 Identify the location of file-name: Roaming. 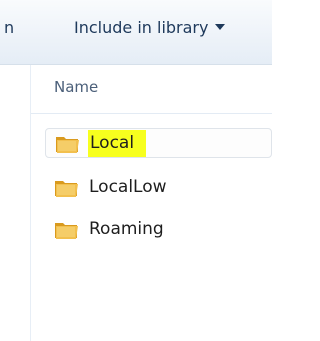
(126, 228).